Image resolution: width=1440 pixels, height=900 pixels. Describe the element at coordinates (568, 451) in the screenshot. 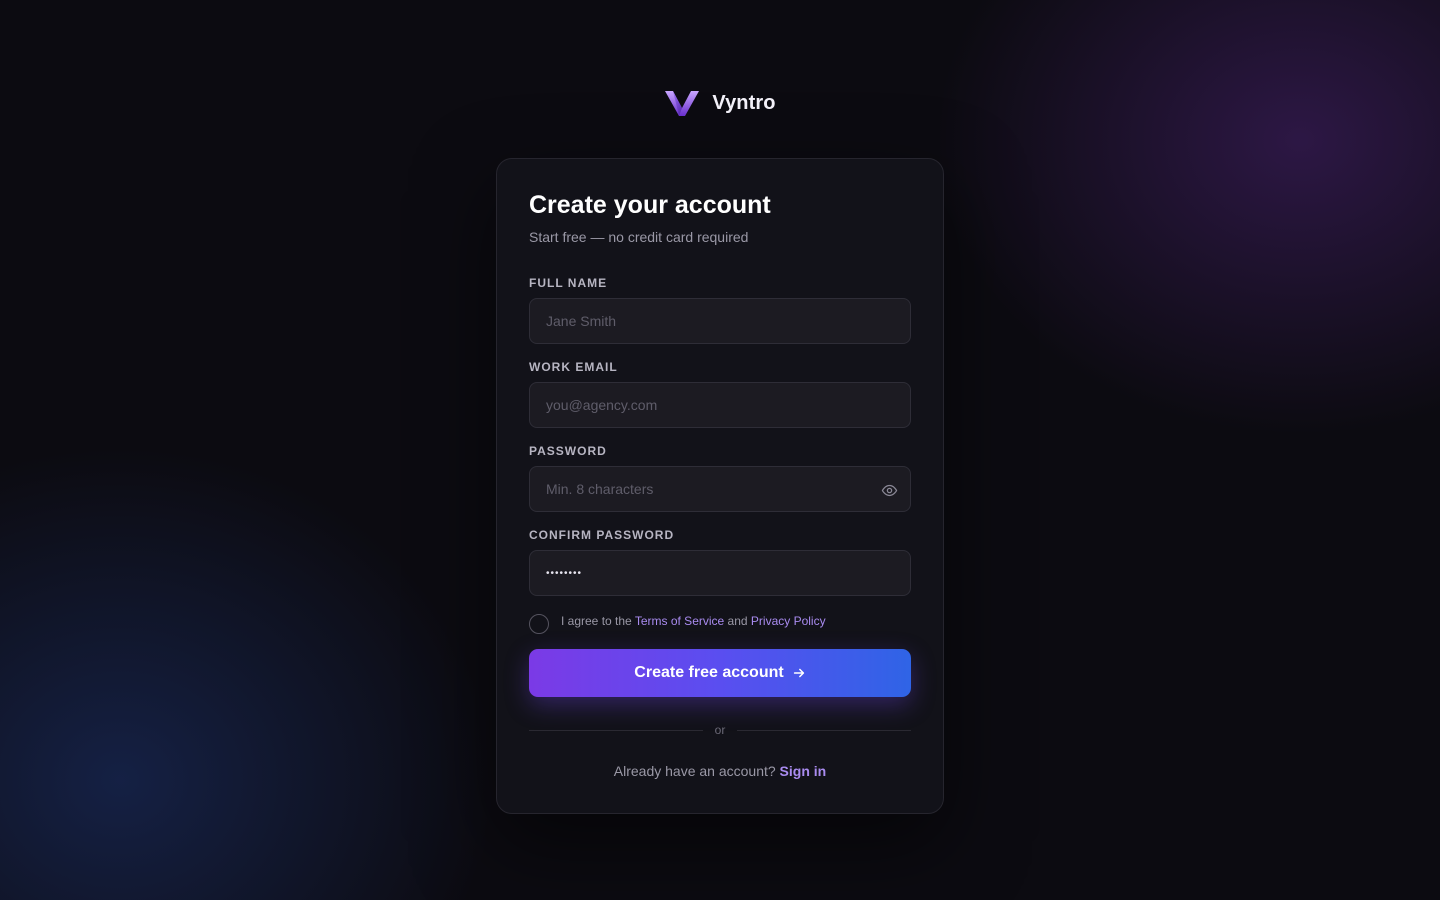

I see `password-label: PASSWORD` at that location.